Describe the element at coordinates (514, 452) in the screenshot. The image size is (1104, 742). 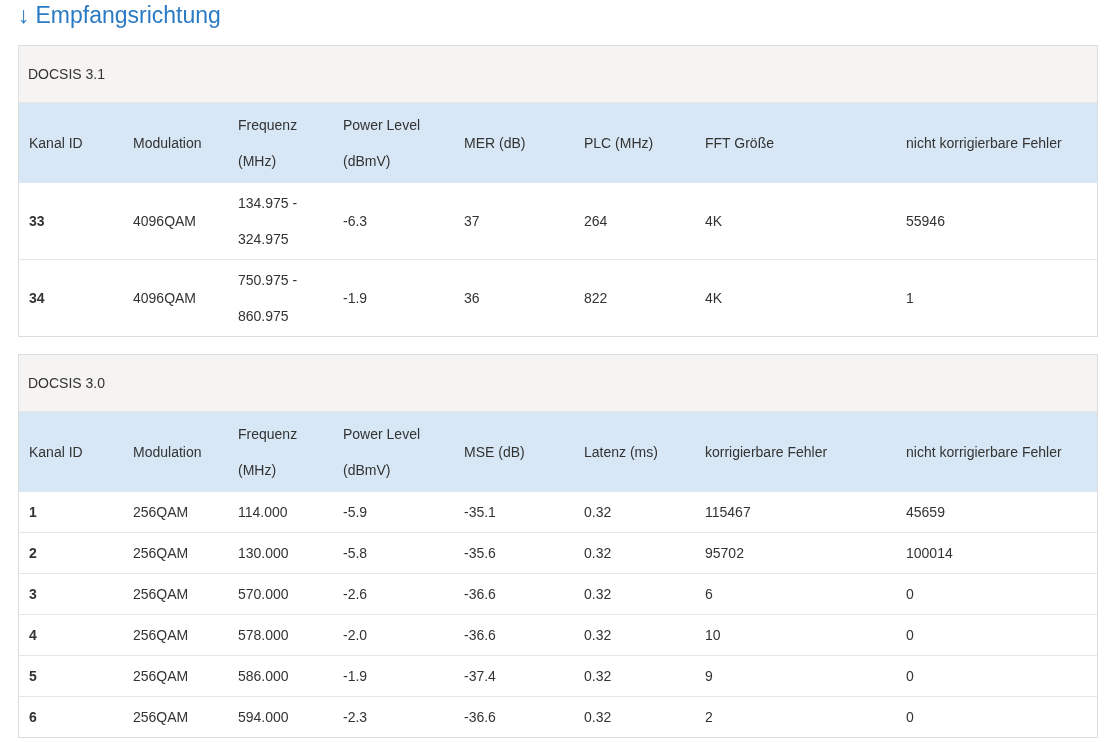
I see `column-header: MSE (dB)` at that location.